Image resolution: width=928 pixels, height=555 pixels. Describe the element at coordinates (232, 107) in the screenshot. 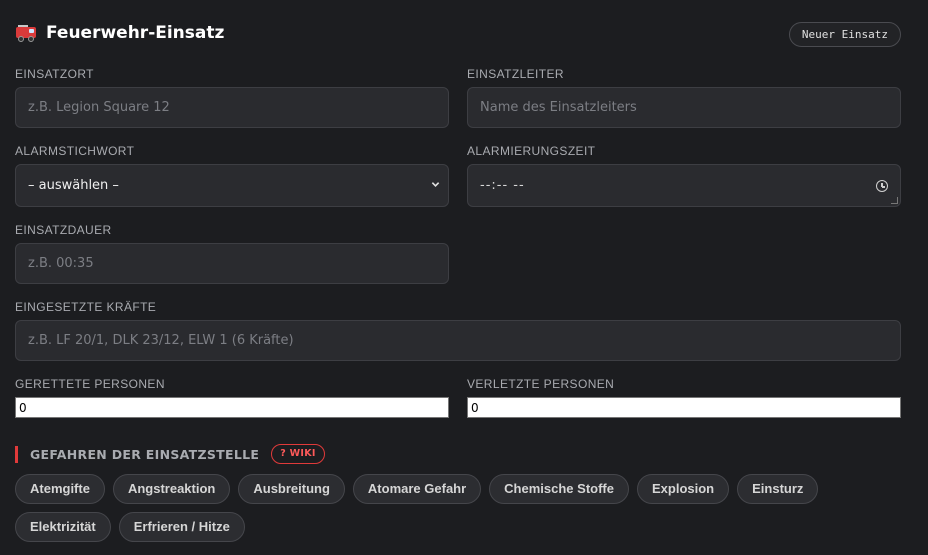

I see `einsatzort-input` at that location.